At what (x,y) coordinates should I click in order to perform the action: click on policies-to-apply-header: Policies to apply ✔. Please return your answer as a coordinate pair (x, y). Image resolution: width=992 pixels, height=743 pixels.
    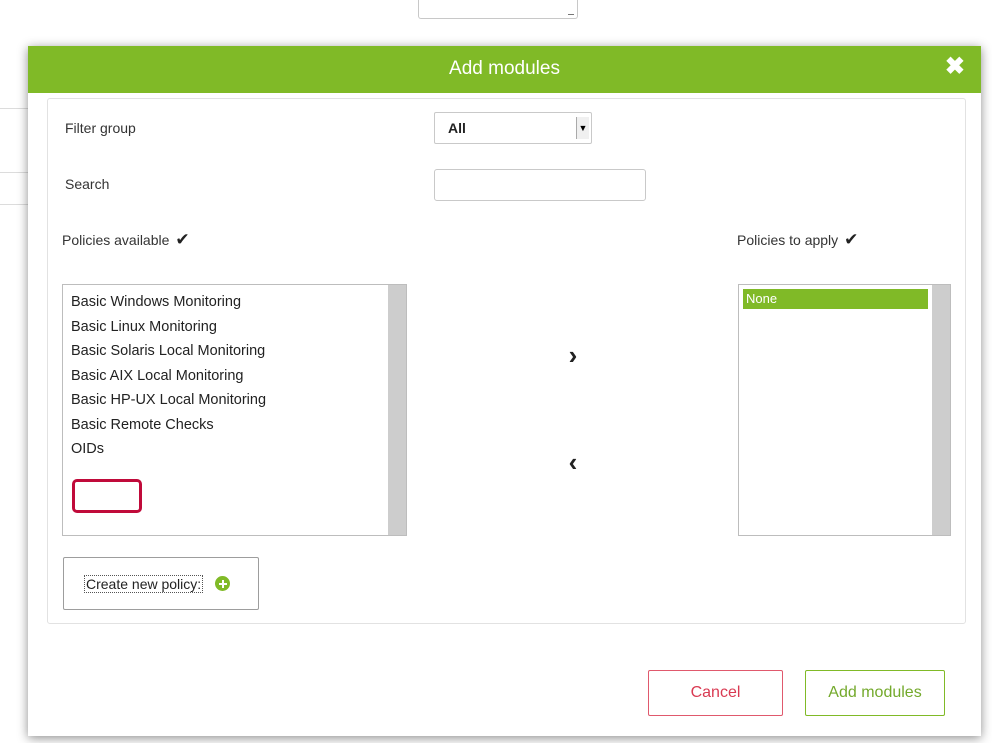
    Looking at the image, I should click on (797, 240).